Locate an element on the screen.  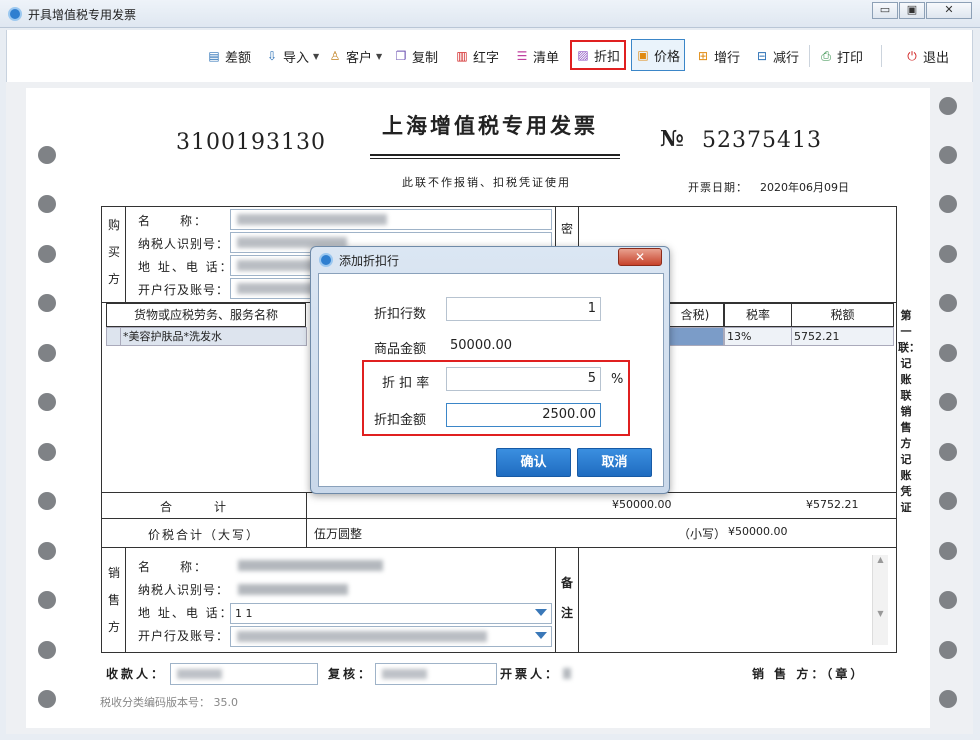
seller-address-combo: 1 1 is located at coordinates (391, 613).